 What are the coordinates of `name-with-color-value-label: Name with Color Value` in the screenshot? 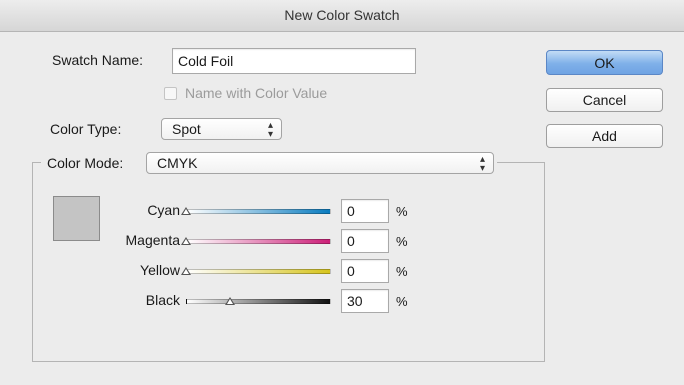 It's located at (256, 93).